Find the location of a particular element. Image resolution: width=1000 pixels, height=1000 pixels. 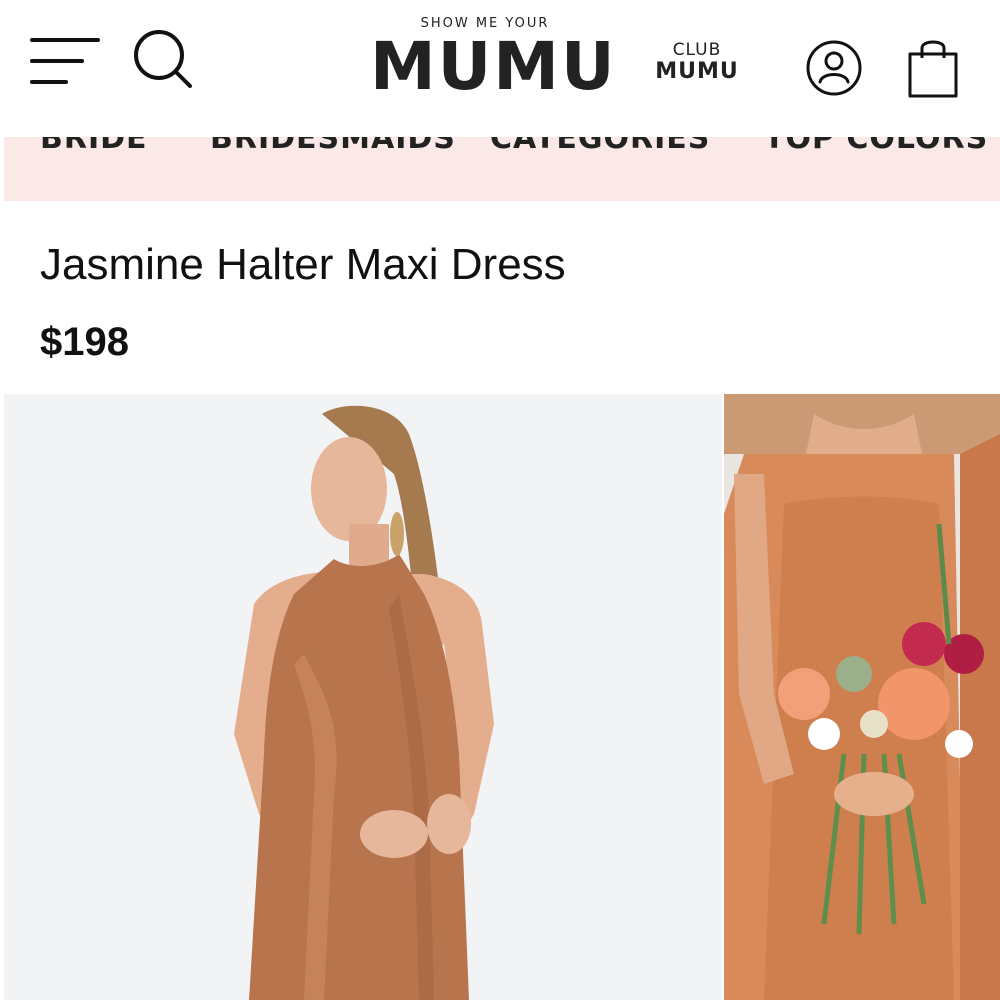

search-icon is located at coordinates (163, 59).